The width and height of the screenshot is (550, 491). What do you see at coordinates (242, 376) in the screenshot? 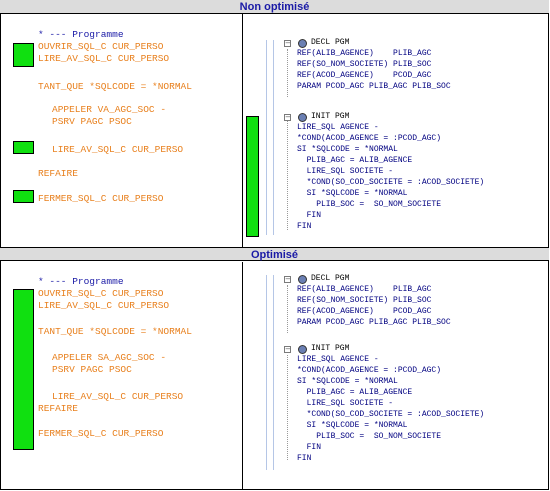
I see `divider-bottom` at bounding box center [242, 376].